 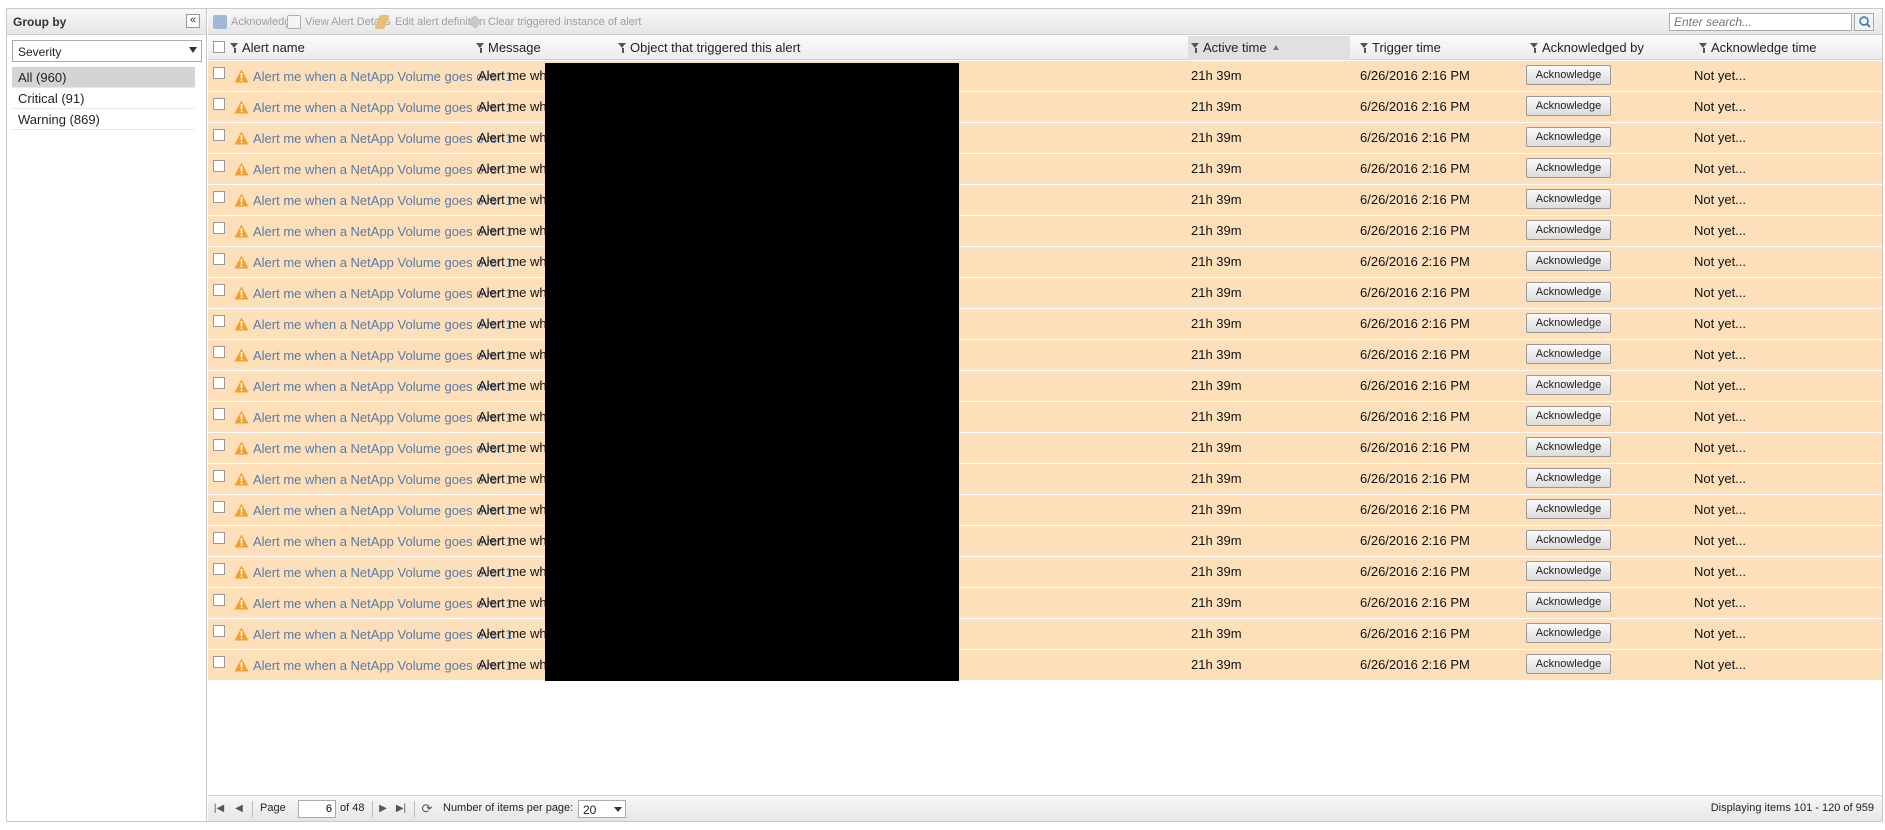 What do you see at coordinates (383, 809) in the screenshot?
I see `next-page-icon: ▶` at bounding box center [383, 809].